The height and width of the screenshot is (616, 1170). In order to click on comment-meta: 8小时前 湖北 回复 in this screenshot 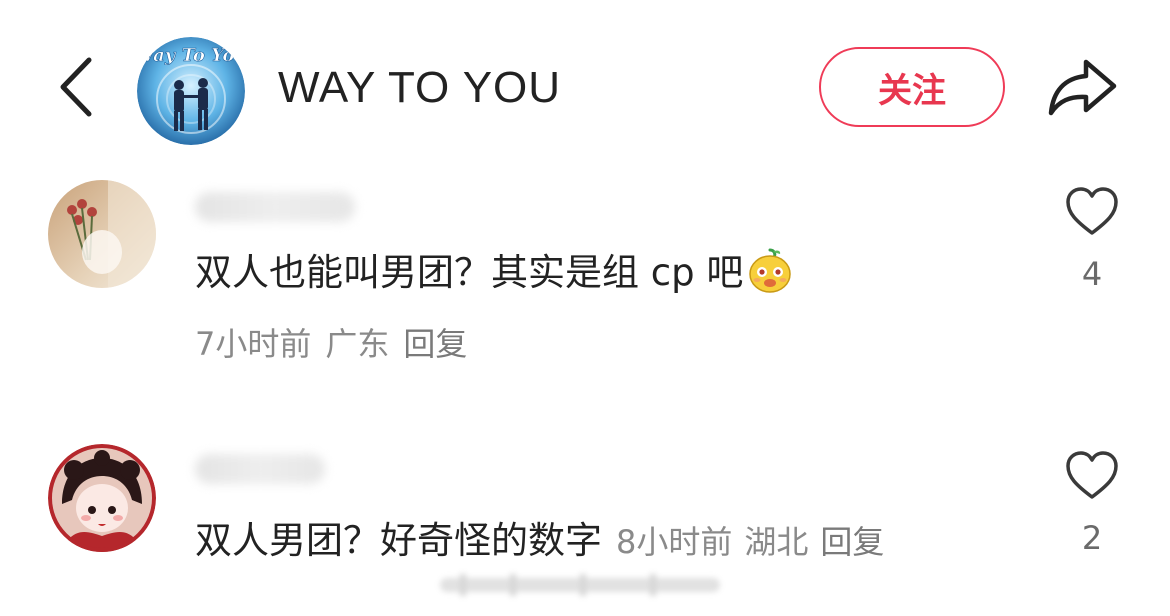, I will do `click(756, 542)`.